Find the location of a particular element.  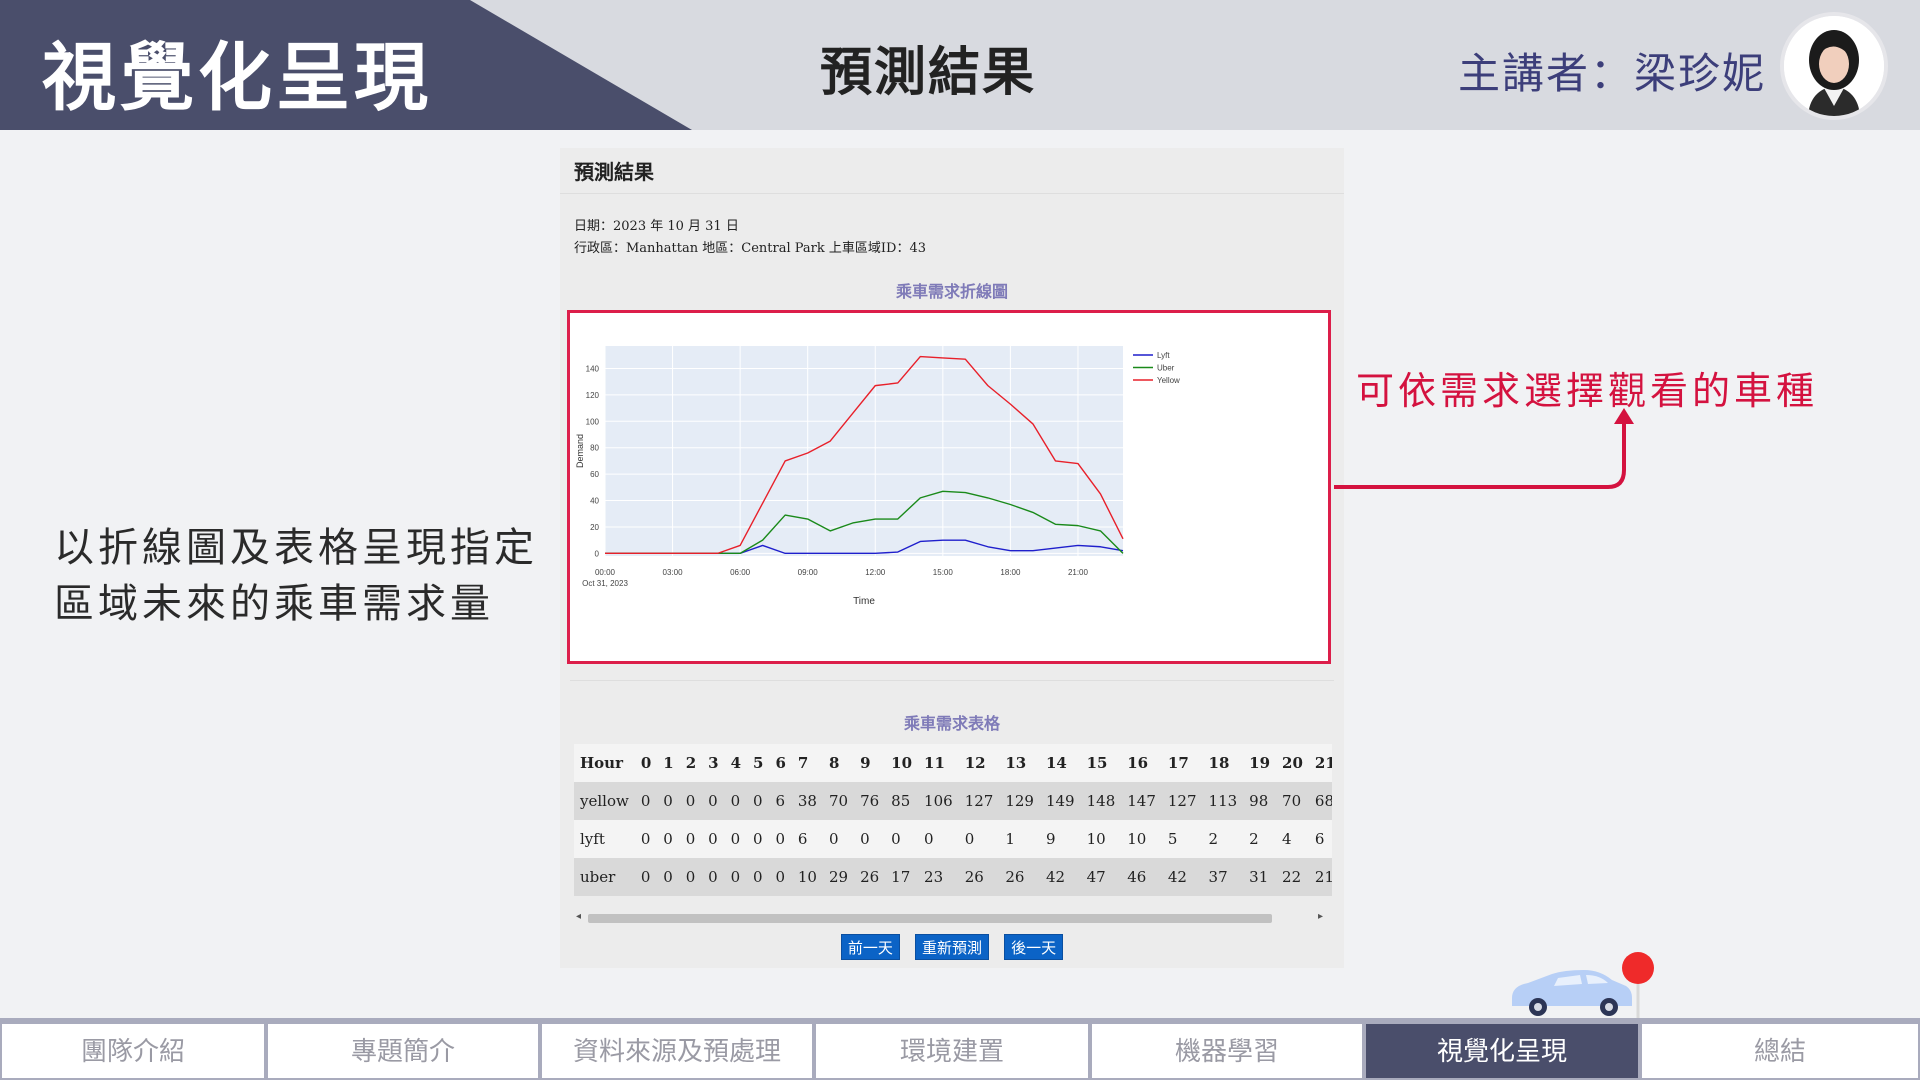

x-tick-label: 18:00 is located at coordinates (1010, 572).